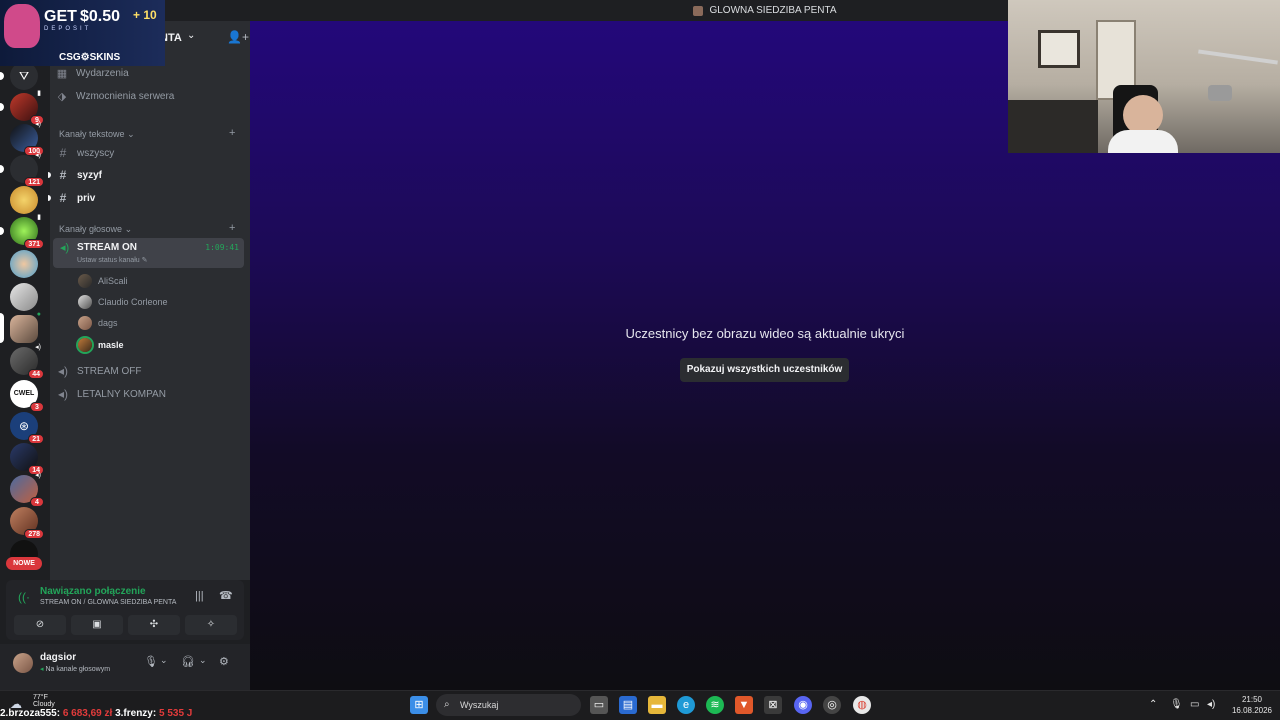 The image size is (1280, 720). Describe the element at coordinates (40, 625) in the screenshot. I see `camera-toggle-button: ⊘` at that location.